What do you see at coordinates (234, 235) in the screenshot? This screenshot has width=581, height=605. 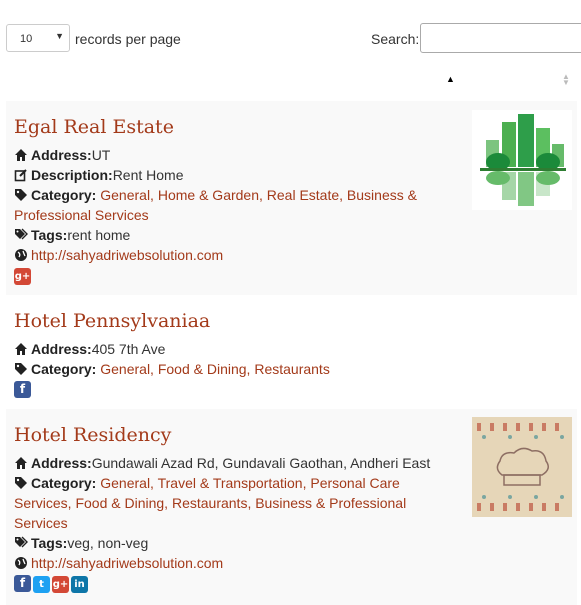 I see `listing-tags: Tags:rent home` at bounding box center [234, 235].